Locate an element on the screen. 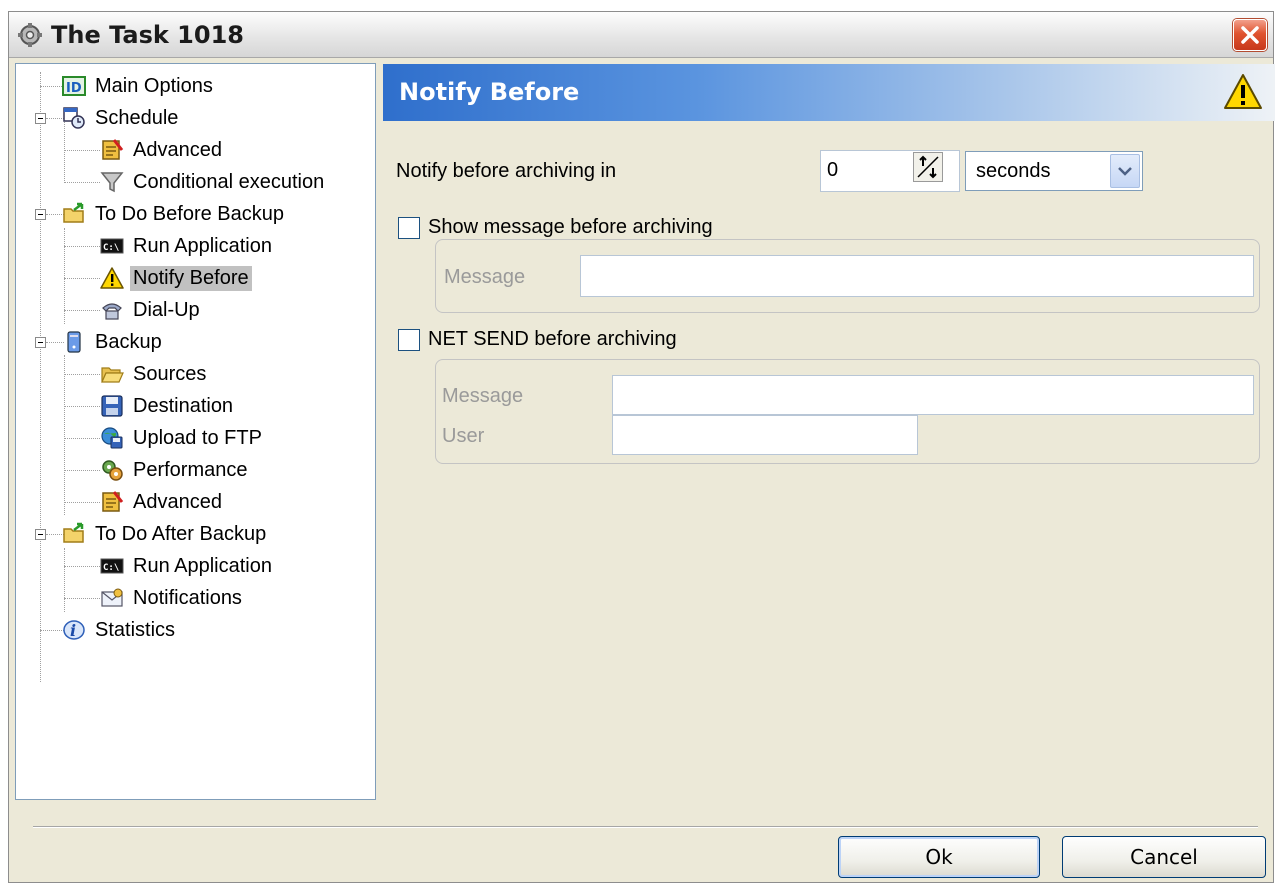 Image resolution: width=1282 pixels, height=885 pixels. notify-time-spinner is located at coordinates (928, 167).